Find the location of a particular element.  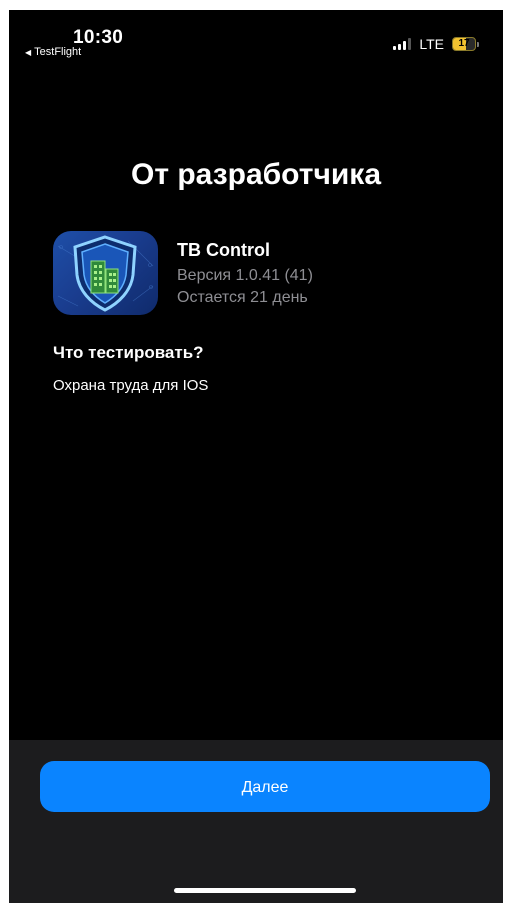

battery-icon: 17 is located at coordinates (465, 44).